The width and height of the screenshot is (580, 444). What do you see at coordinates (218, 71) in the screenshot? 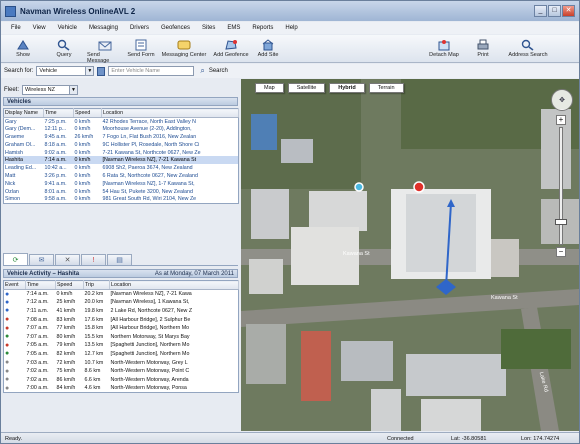
I see `search-button: Search` at bounding box center [218, 71].